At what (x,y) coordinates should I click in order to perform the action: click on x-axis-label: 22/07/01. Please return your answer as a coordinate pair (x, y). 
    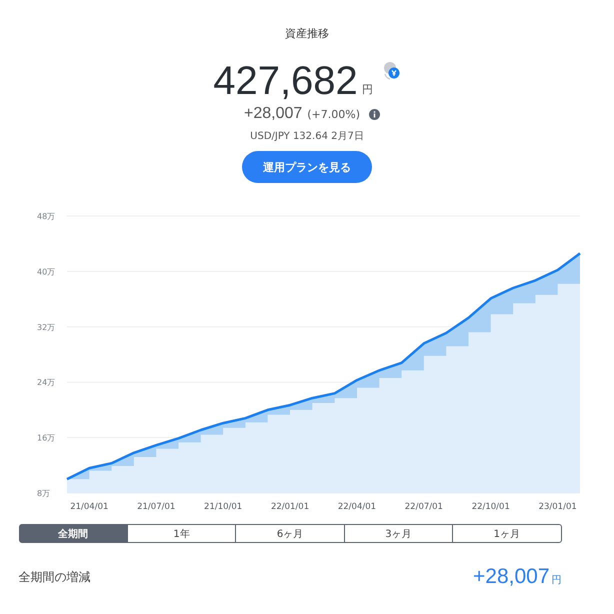
    Looking at the image, I should click on (423, 507).